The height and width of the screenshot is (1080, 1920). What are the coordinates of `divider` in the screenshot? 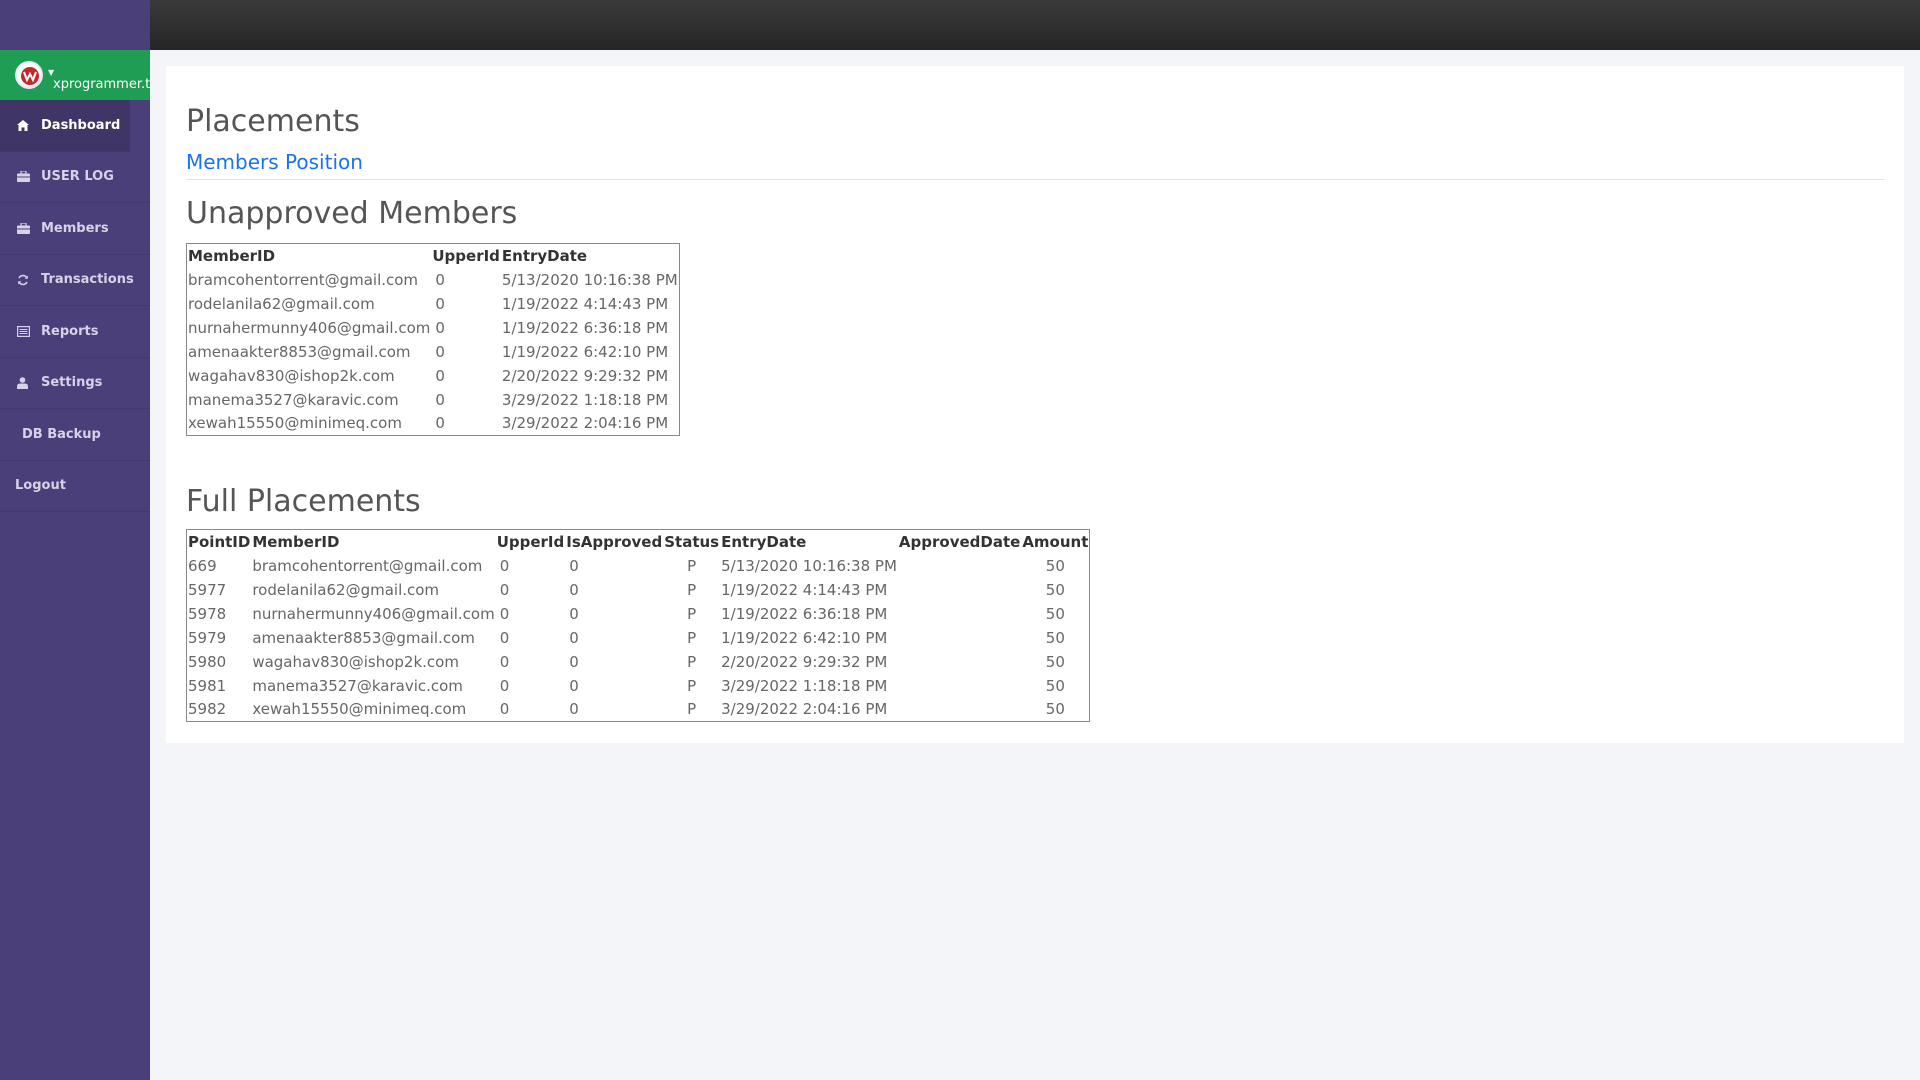 It's located at (1035, 179).